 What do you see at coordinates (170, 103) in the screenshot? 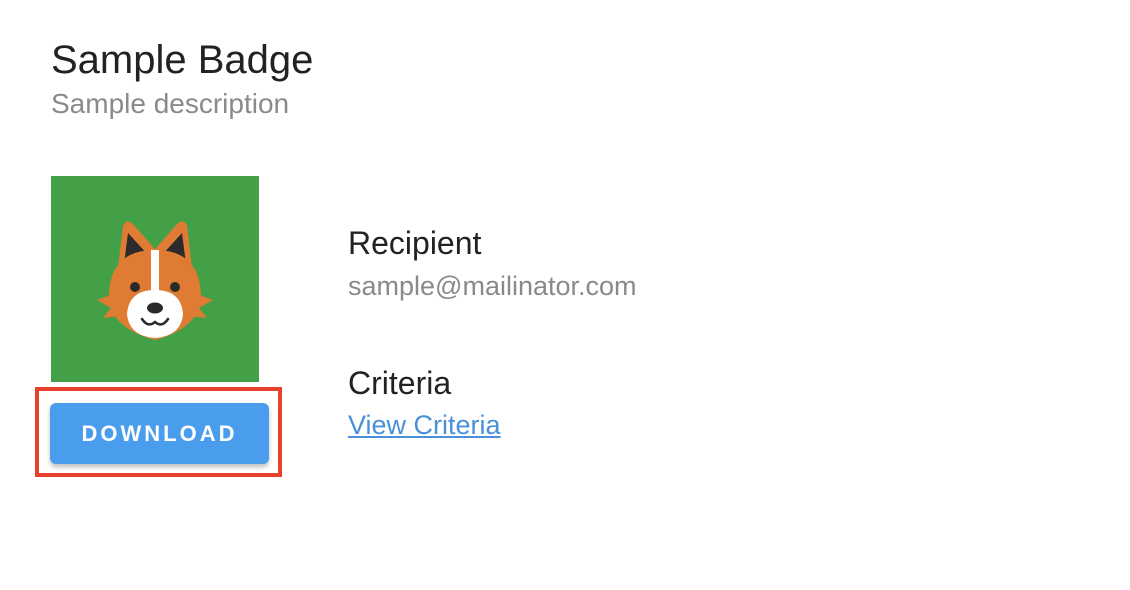
I see `badge-description: Sample description` at bounding box center [170, 103].